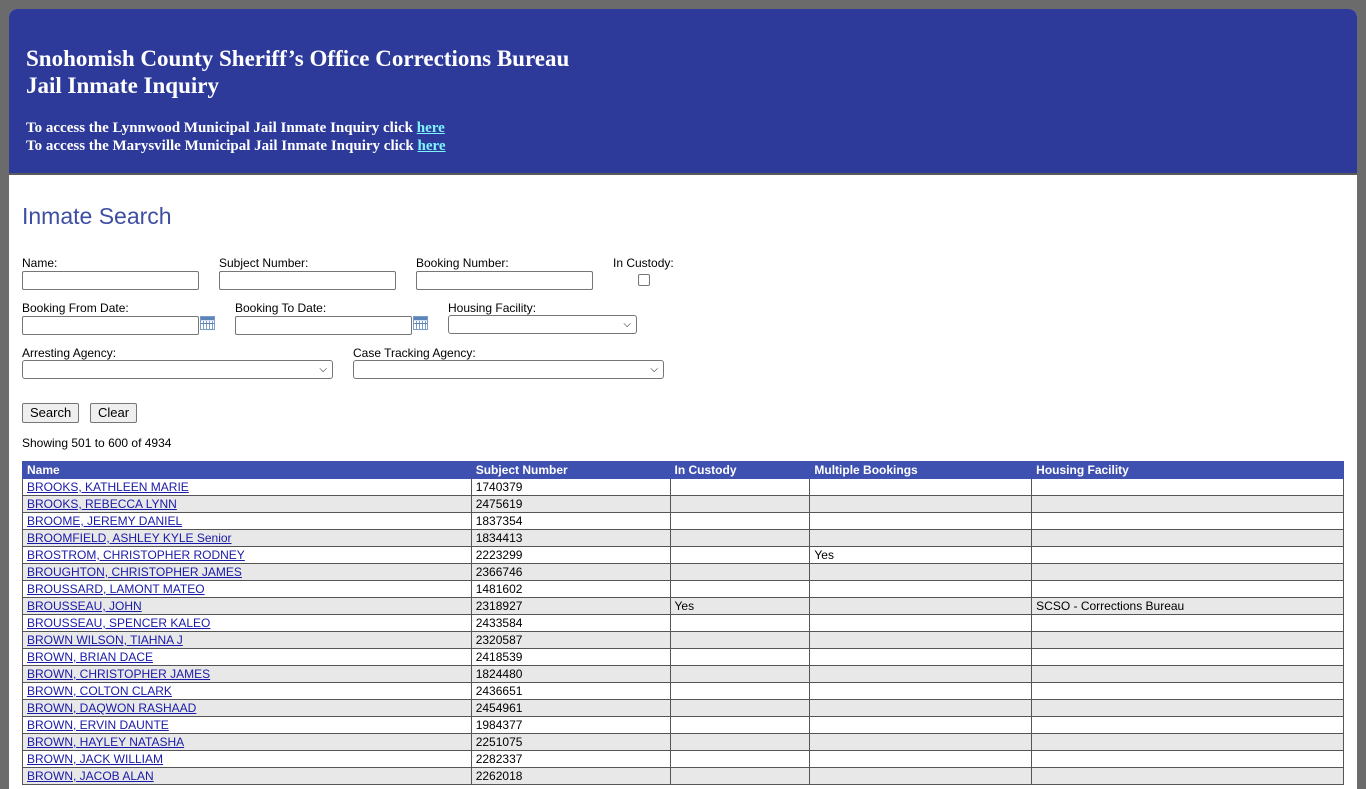 This screenshot has height=789, width=1366. Describe the element at coordinates (247, 640) in the screenshot. I see `cell-name: BROWN WILSON, TIAHNA J` at that location.